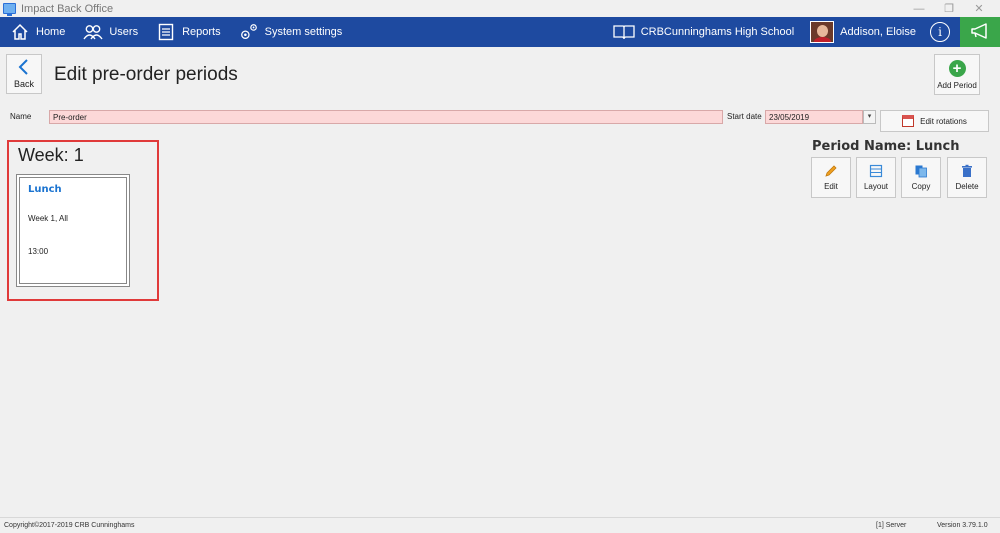  I want to click on start-date-input, so click(814, 117).